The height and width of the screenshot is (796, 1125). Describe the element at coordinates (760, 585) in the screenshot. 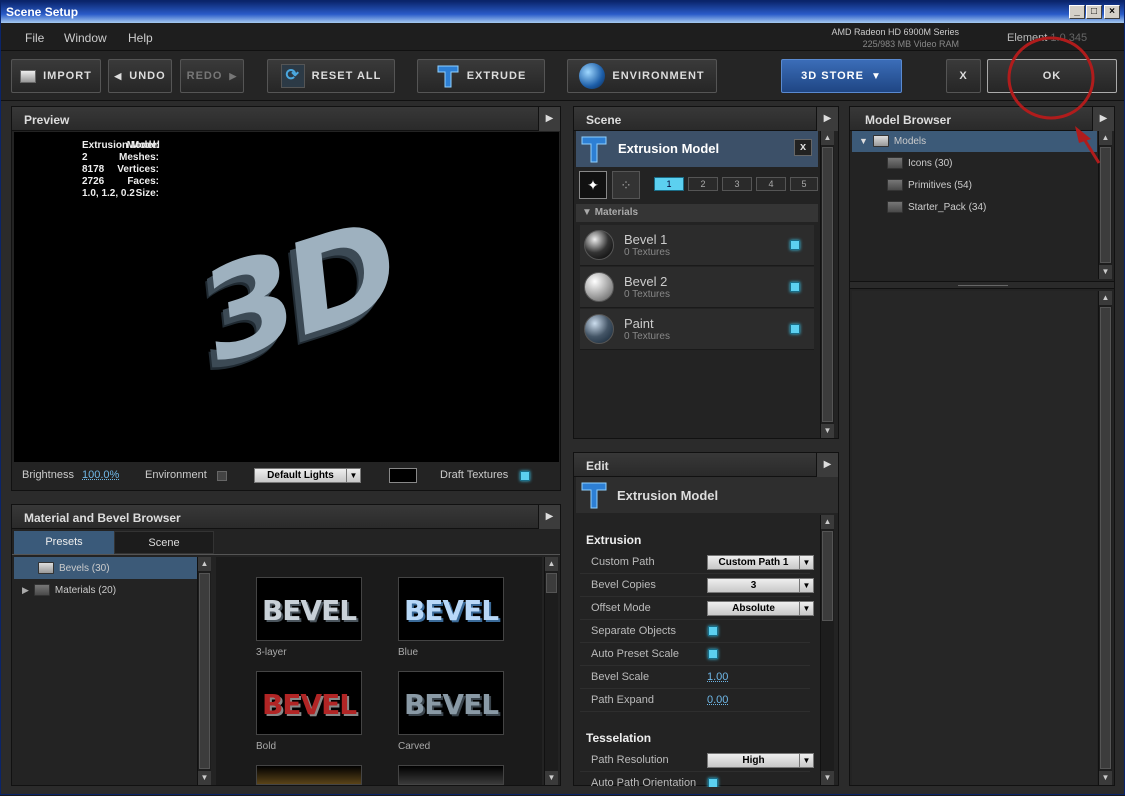

I see `bevel-copies-dropdown: 3 ▼` at that location.